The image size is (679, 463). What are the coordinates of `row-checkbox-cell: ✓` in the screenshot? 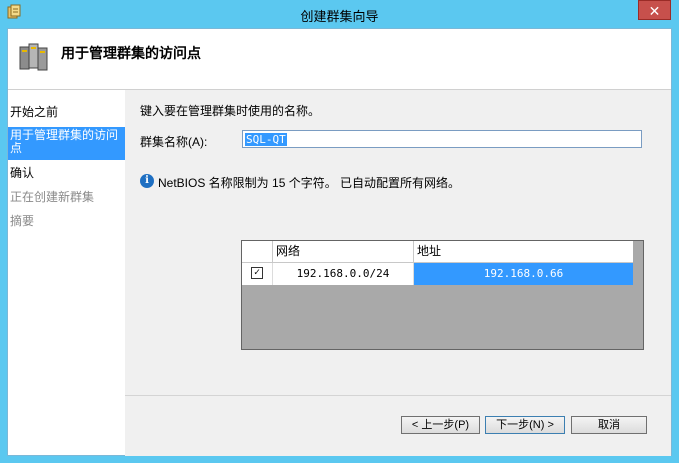 It's located at (257, 274).